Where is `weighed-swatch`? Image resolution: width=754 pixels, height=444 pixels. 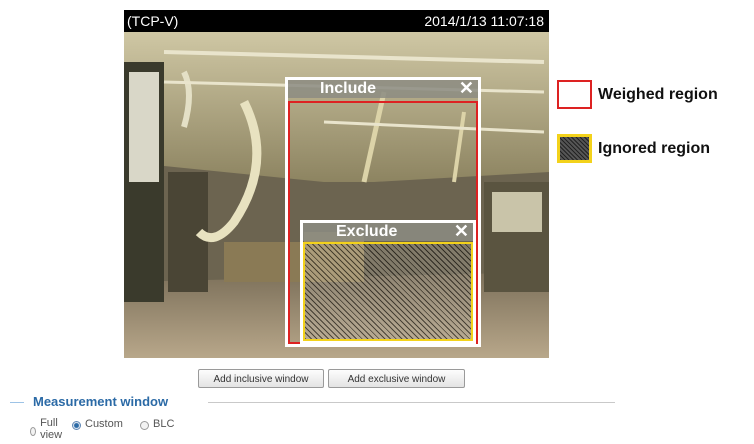 weighed-swatch is located at coordinates (574, 94).